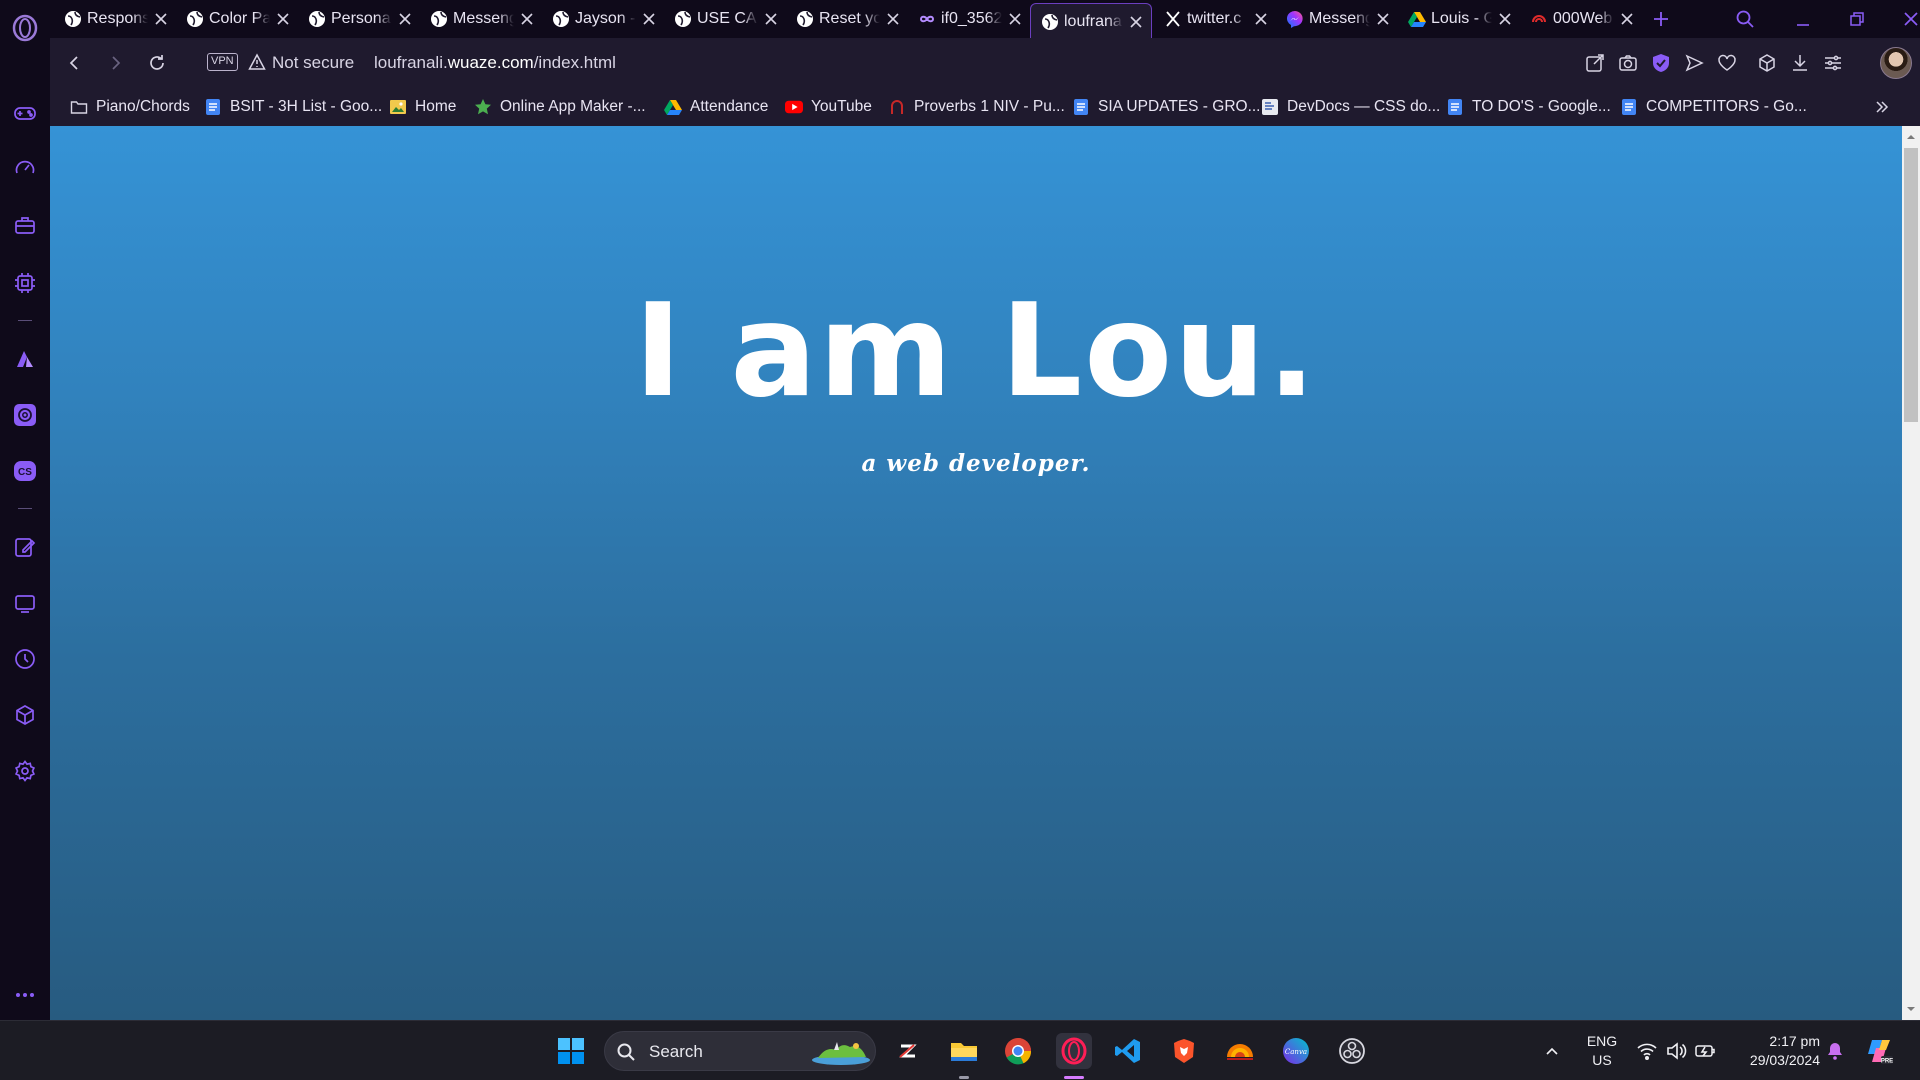  Describe the element at coordinates (1091, 21) in the screenshot. I see `browser-tab-active: loufrana` at that location.